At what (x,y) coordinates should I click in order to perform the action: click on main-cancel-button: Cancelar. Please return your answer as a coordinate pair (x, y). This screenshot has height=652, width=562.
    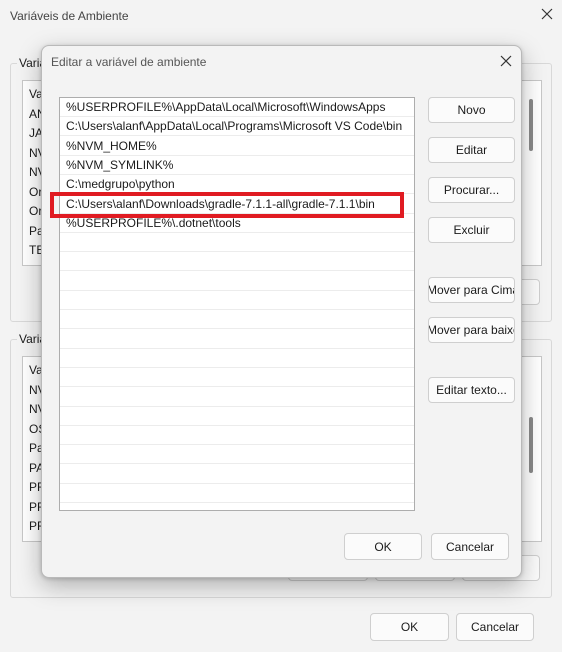
    Looking at the image, I should click on (495, 627).